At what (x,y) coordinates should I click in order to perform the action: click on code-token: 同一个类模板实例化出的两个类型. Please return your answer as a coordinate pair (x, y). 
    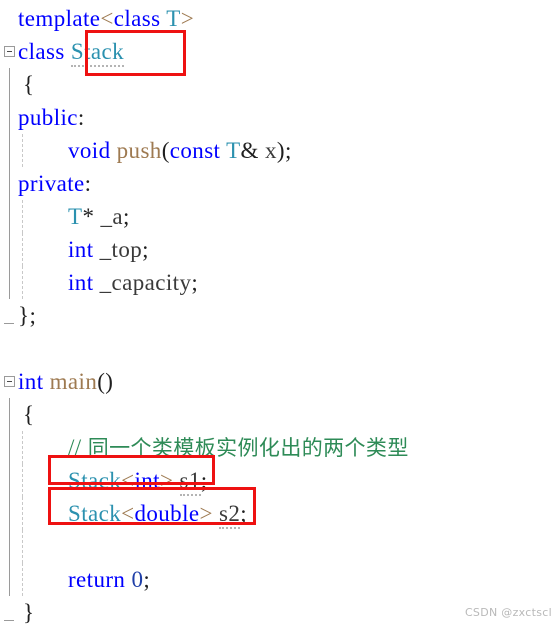
    Looking at the image, I should click on (248, 448).